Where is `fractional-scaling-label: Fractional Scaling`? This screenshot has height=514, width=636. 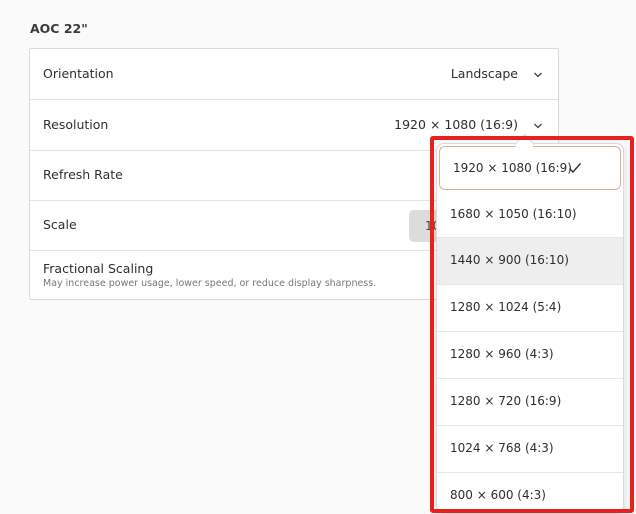 fractional-scaling-label: Fractional Scaling is located at coordinates (98, 268).